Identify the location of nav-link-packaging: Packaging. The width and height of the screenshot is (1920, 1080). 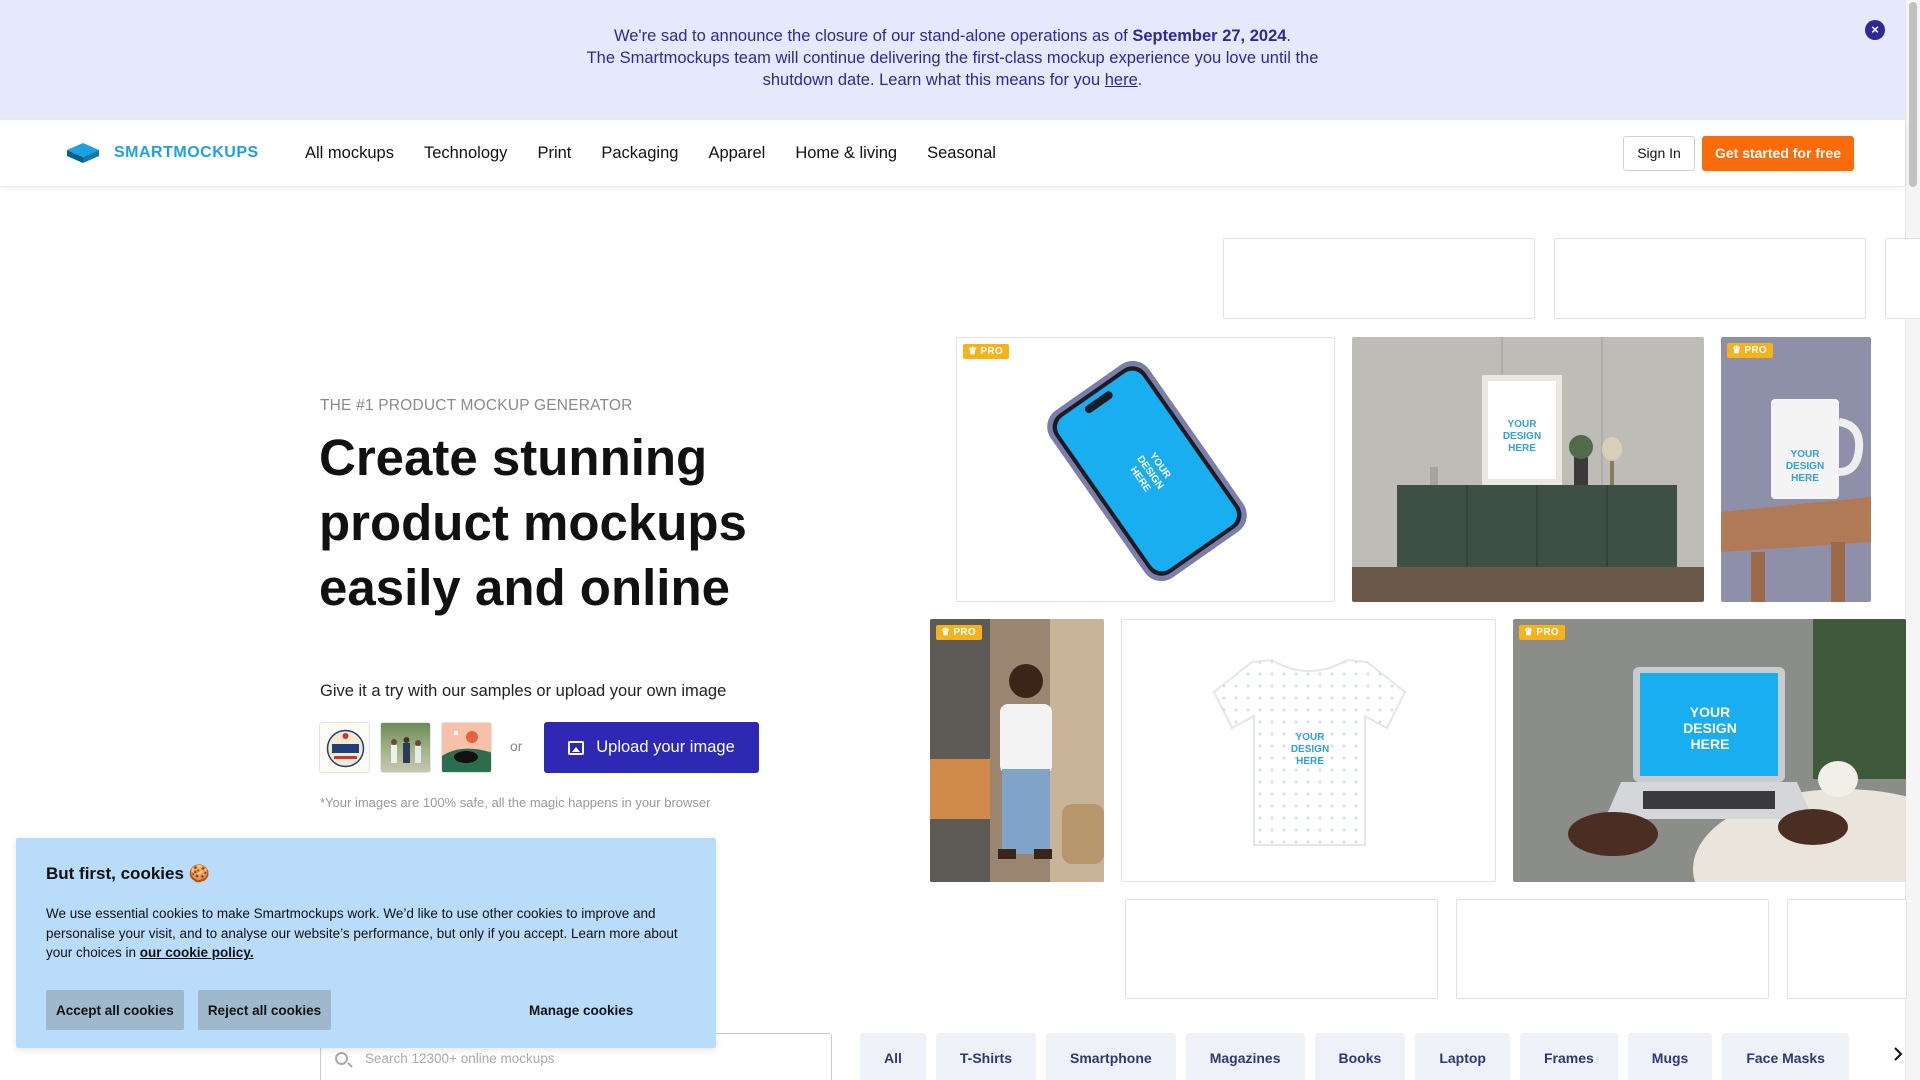
(639, 153).